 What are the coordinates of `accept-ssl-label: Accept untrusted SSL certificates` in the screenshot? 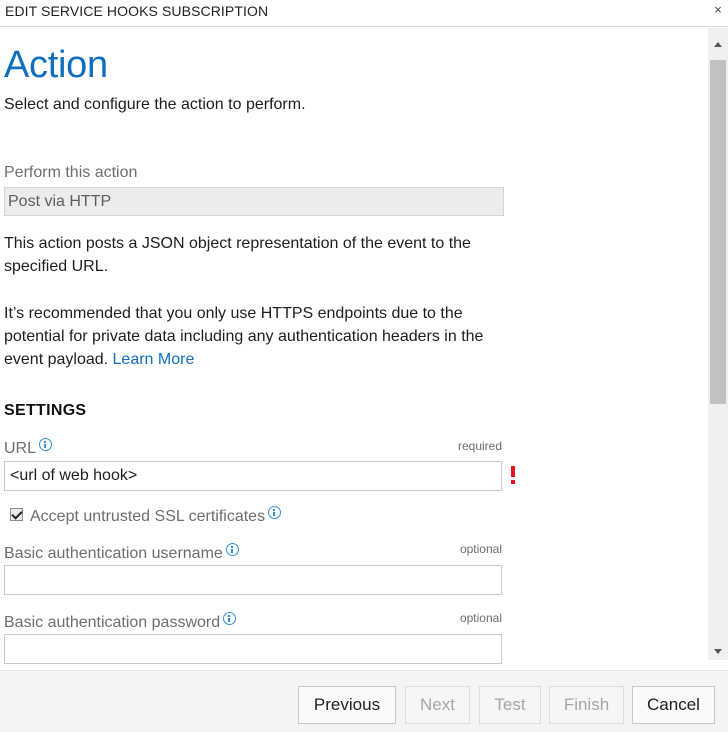 It's located at (156, 516).